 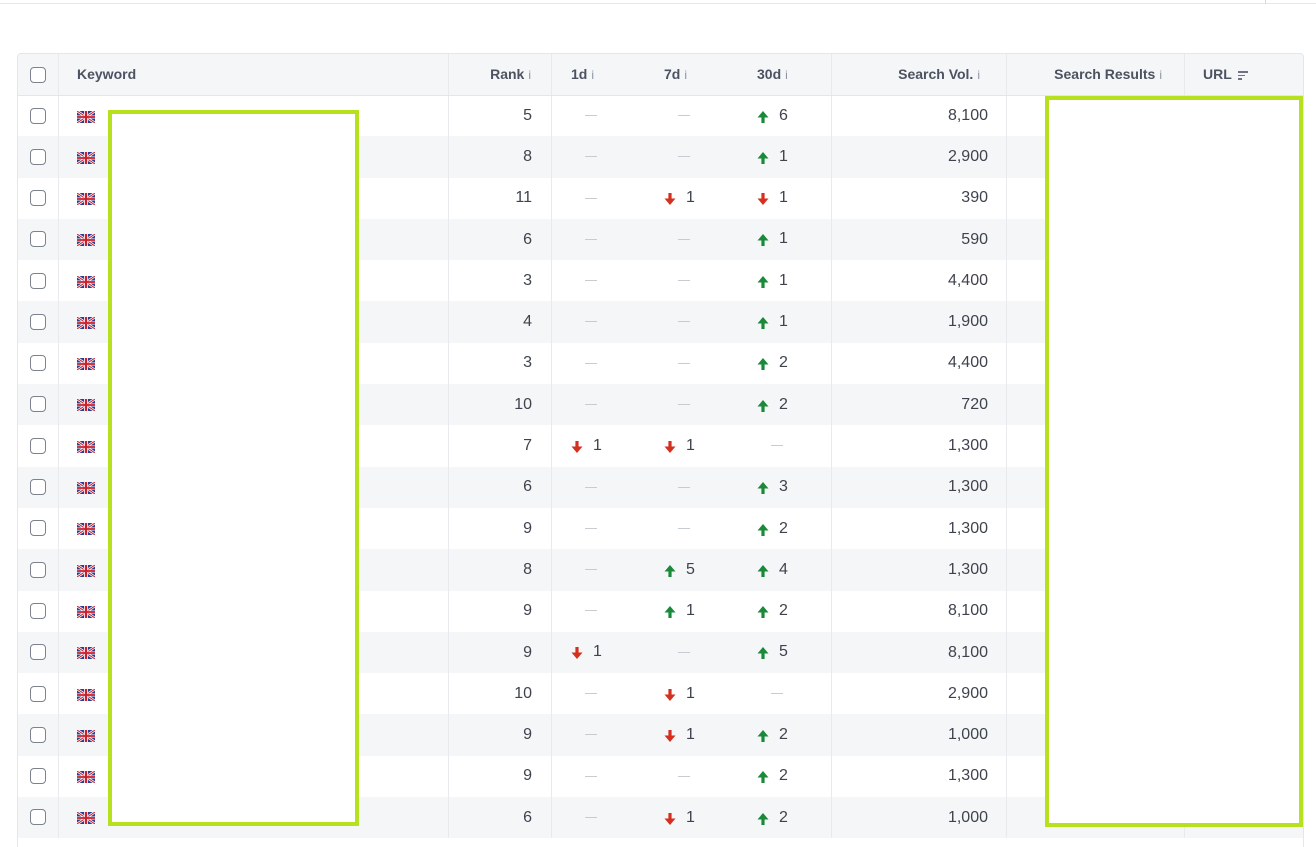 What do you see at coordinates (785, 446) in the screenshot?
I see `d30-change-cell` at bounding box center [785, 446].